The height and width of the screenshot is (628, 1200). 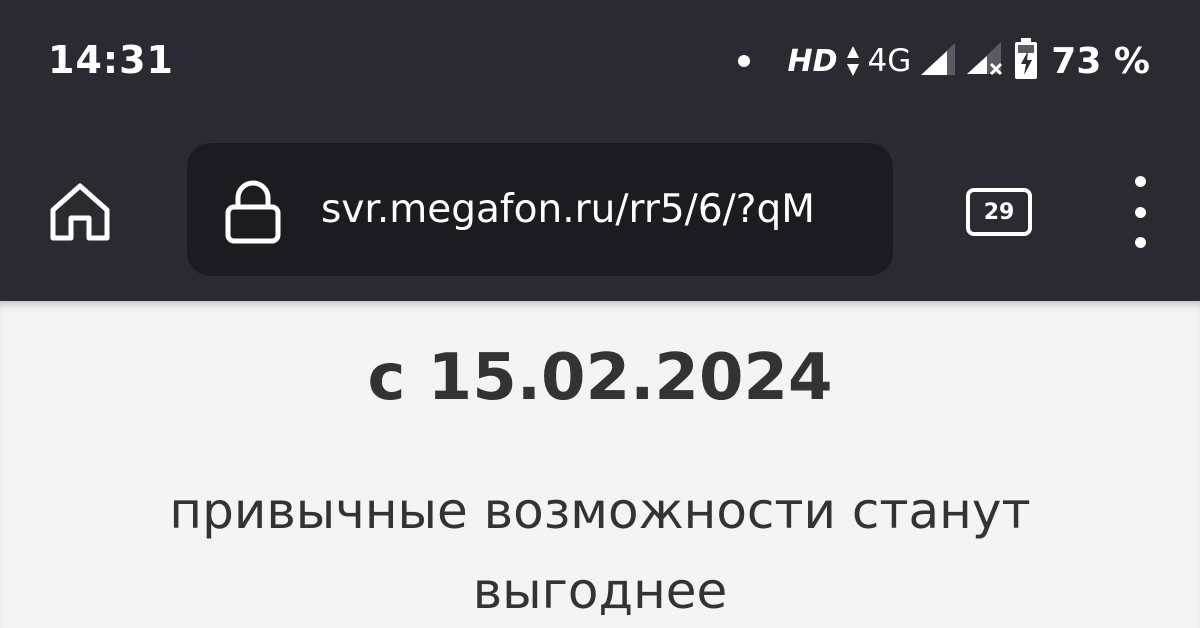 I want to click on url-text: svr.megafon.ru/rr5/6/?qM, so click(x=604, y=209).